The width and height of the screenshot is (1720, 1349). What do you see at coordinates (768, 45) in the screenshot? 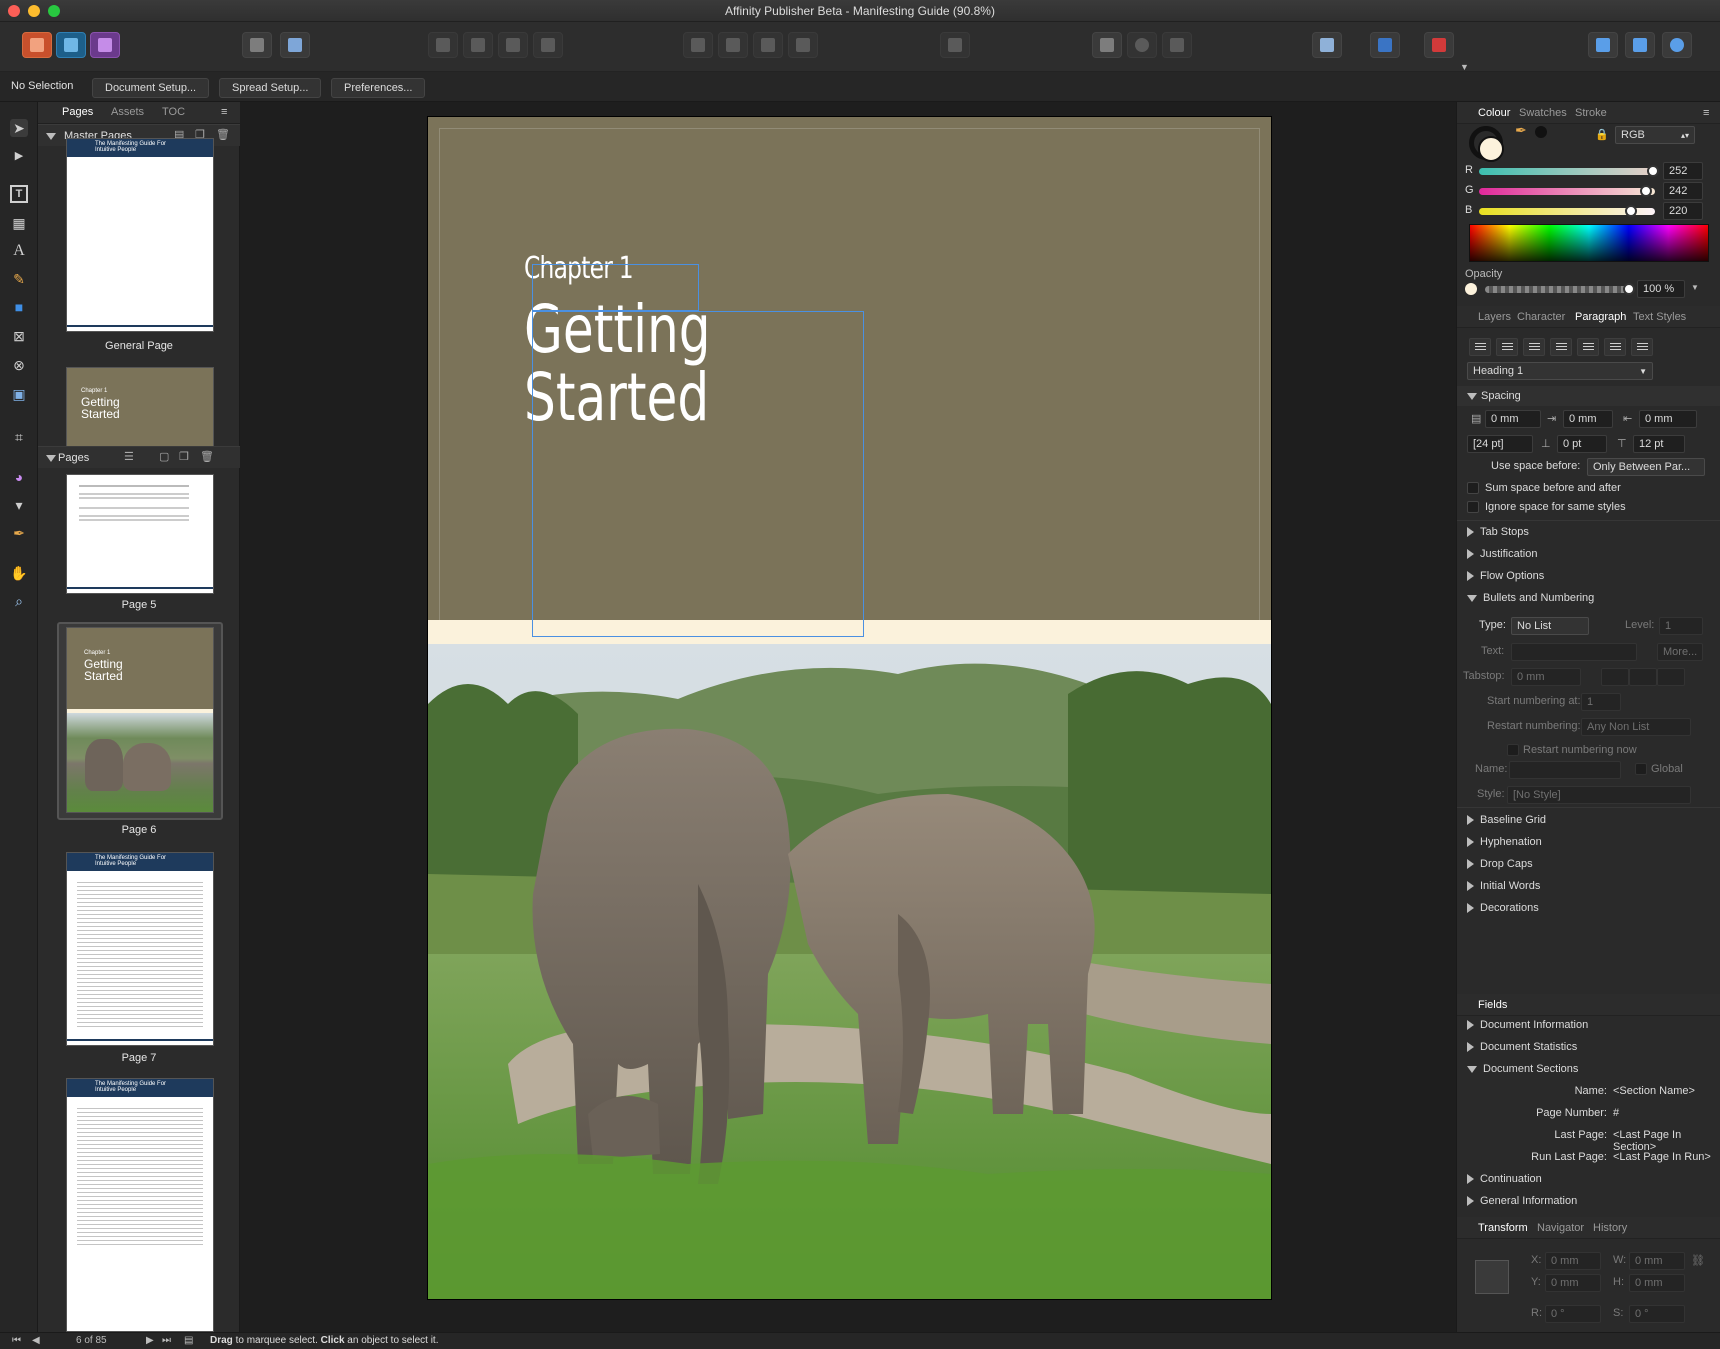
I see `rotate-left-icon` at bounding box center [768, 45].